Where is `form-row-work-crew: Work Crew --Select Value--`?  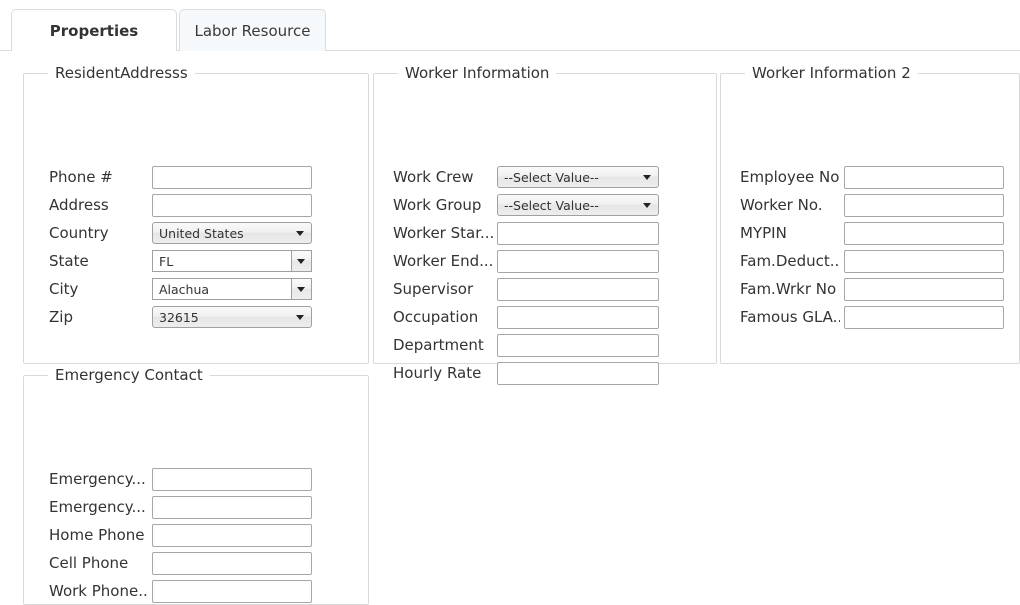
form-row-work-crew: Work Crew --Select Value-- is located at coordinates (526, 177).